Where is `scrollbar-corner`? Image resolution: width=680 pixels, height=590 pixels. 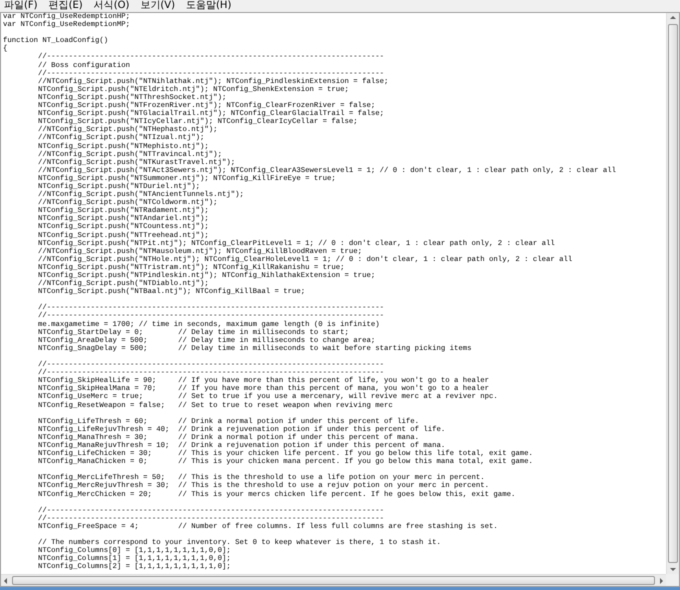
scrollbar-corner is located at coordinates (672, 580).